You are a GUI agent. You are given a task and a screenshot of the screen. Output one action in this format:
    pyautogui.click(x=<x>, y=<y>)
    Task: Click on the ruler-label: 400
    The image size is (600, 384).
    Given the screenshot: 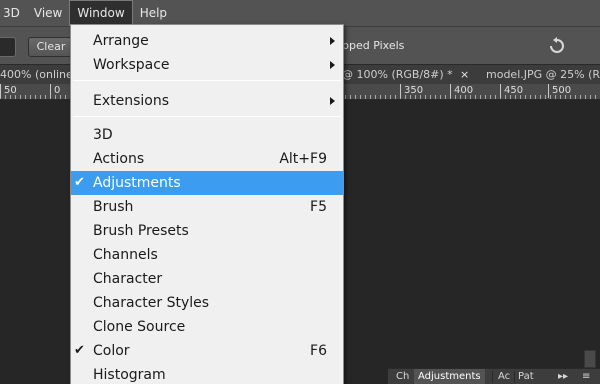 What is the action you would take?
    pyautogui.click(x=461, y=91)
    